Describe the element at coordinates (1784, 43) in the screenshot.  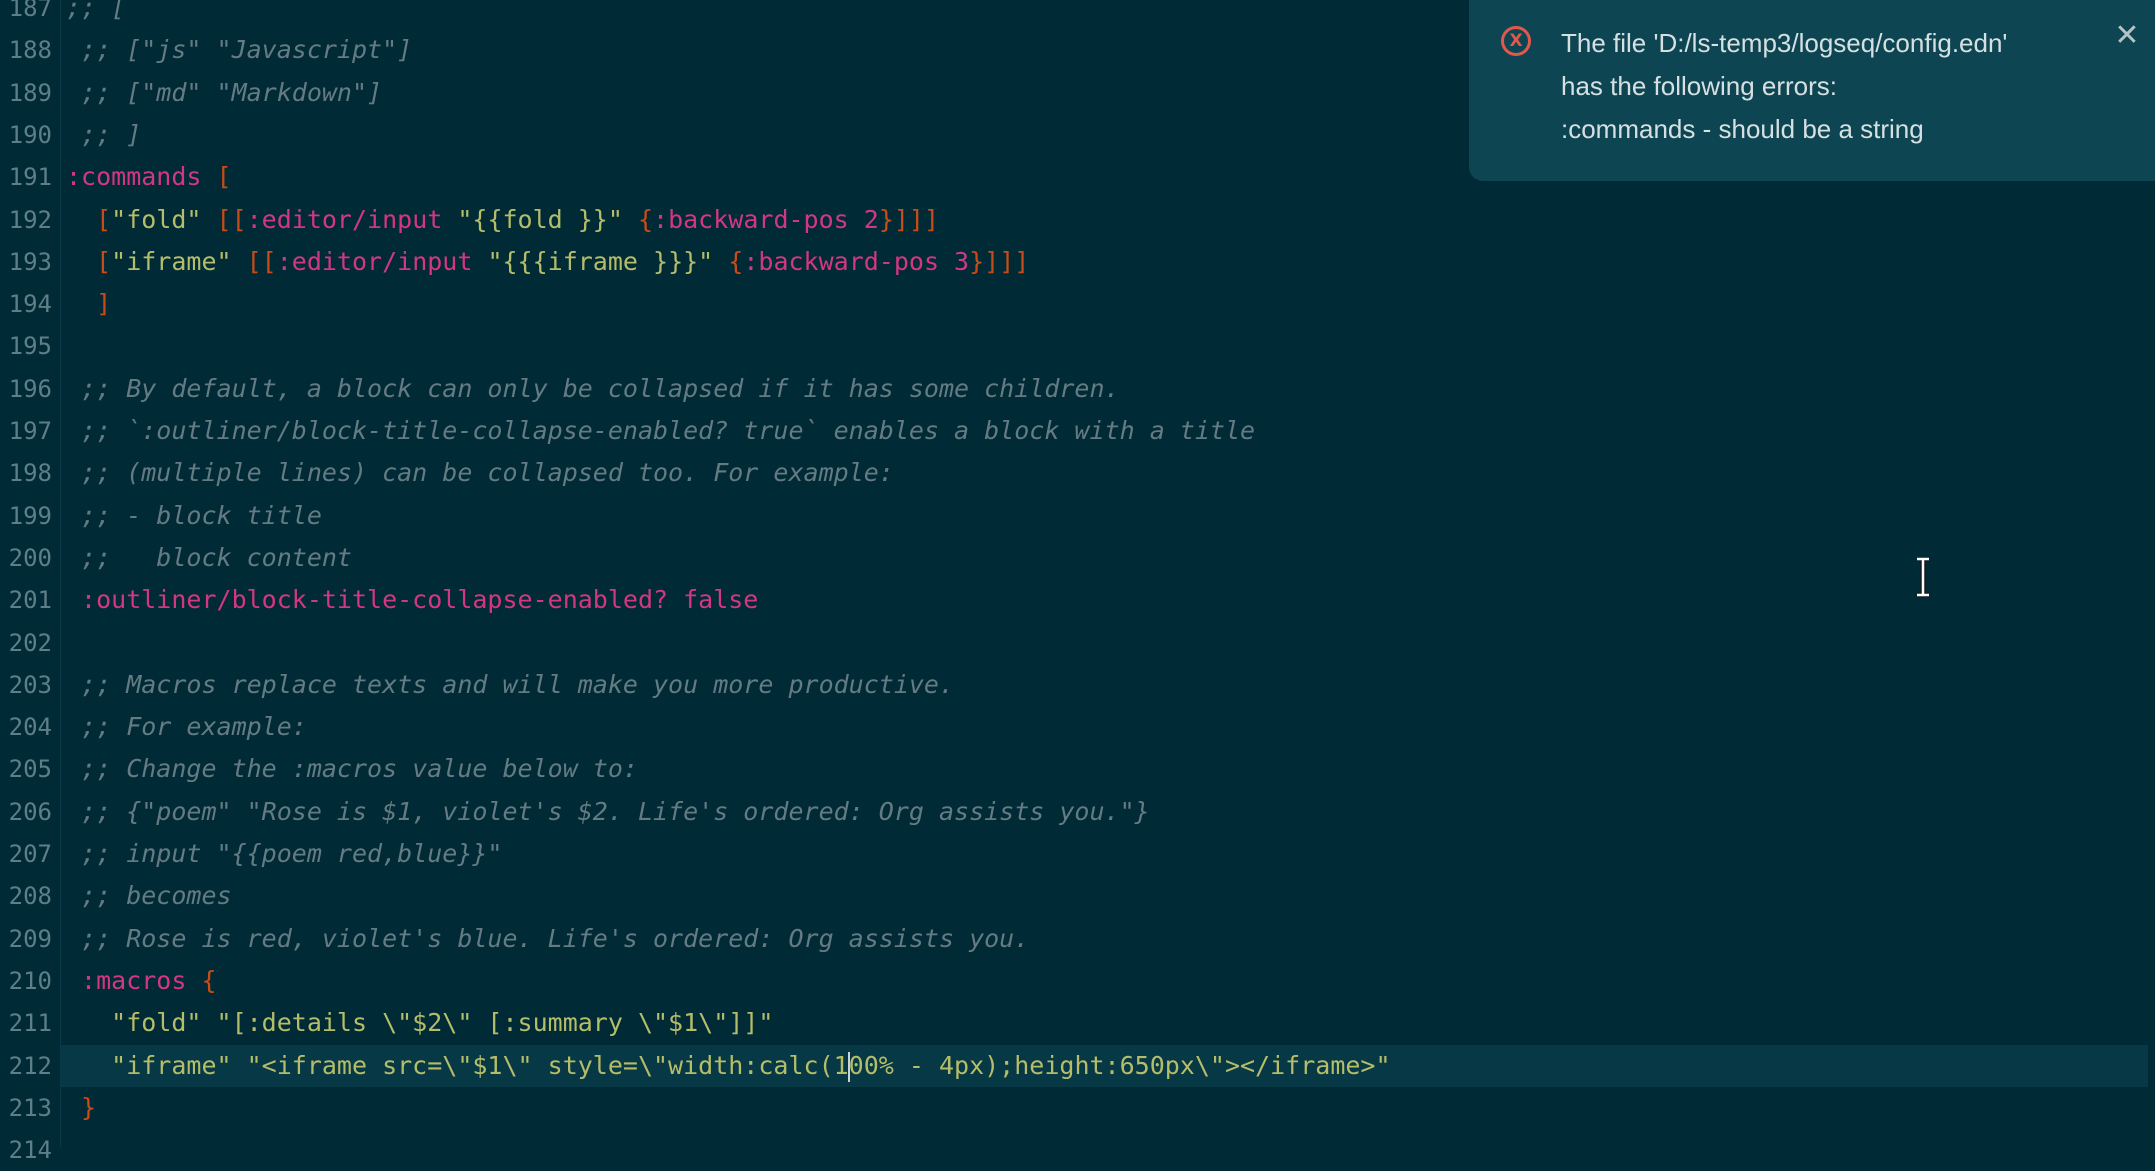
I see `notification-line-file: The file 'D:/ls-temp3/logseq/config.edn'` at that location.